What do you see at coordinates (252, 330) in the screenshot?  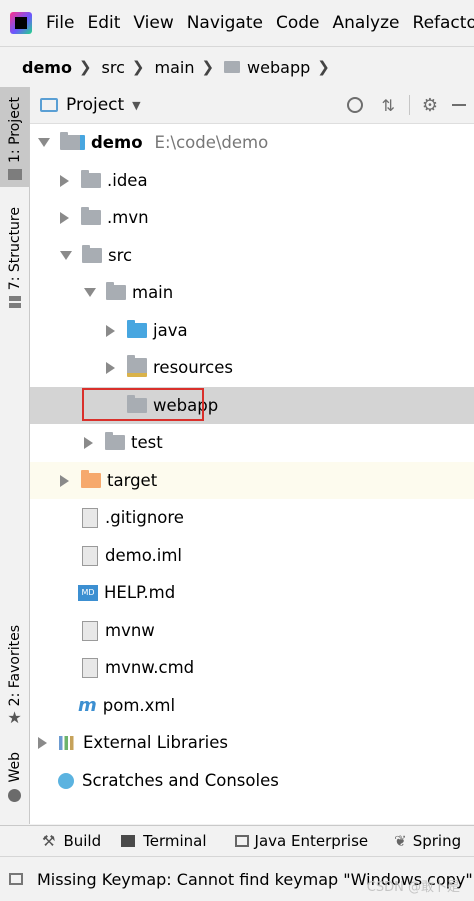 I see `tree-item-java: java` at bounding box center [252, 330].